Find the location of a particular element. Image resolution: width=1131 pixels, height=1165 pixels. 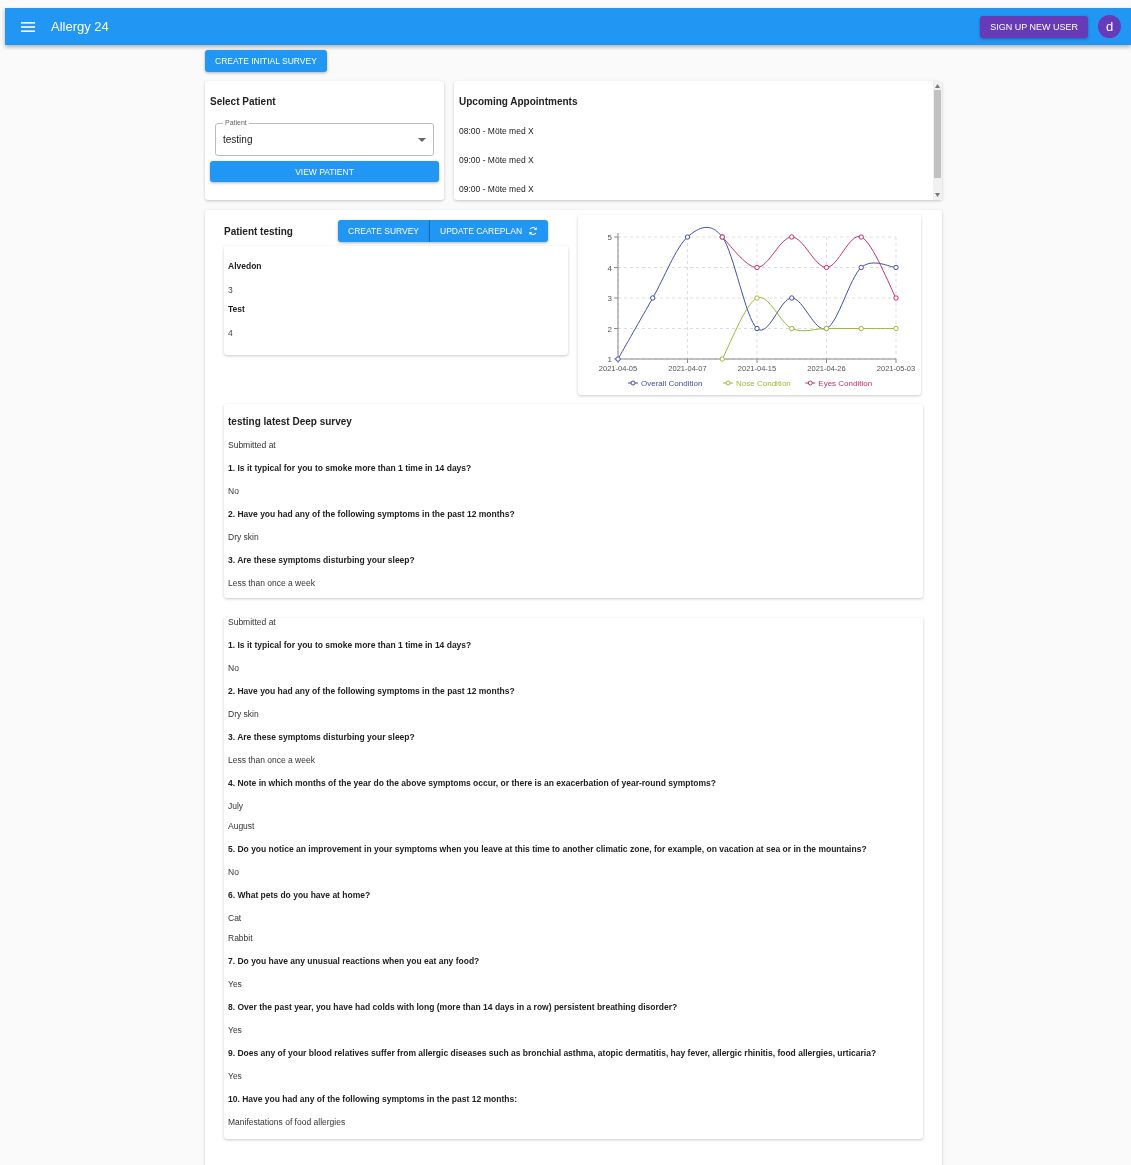

survey-question: 7. Do you have any unusual reactions when you eat any food? is located at coordinates (354, 961).